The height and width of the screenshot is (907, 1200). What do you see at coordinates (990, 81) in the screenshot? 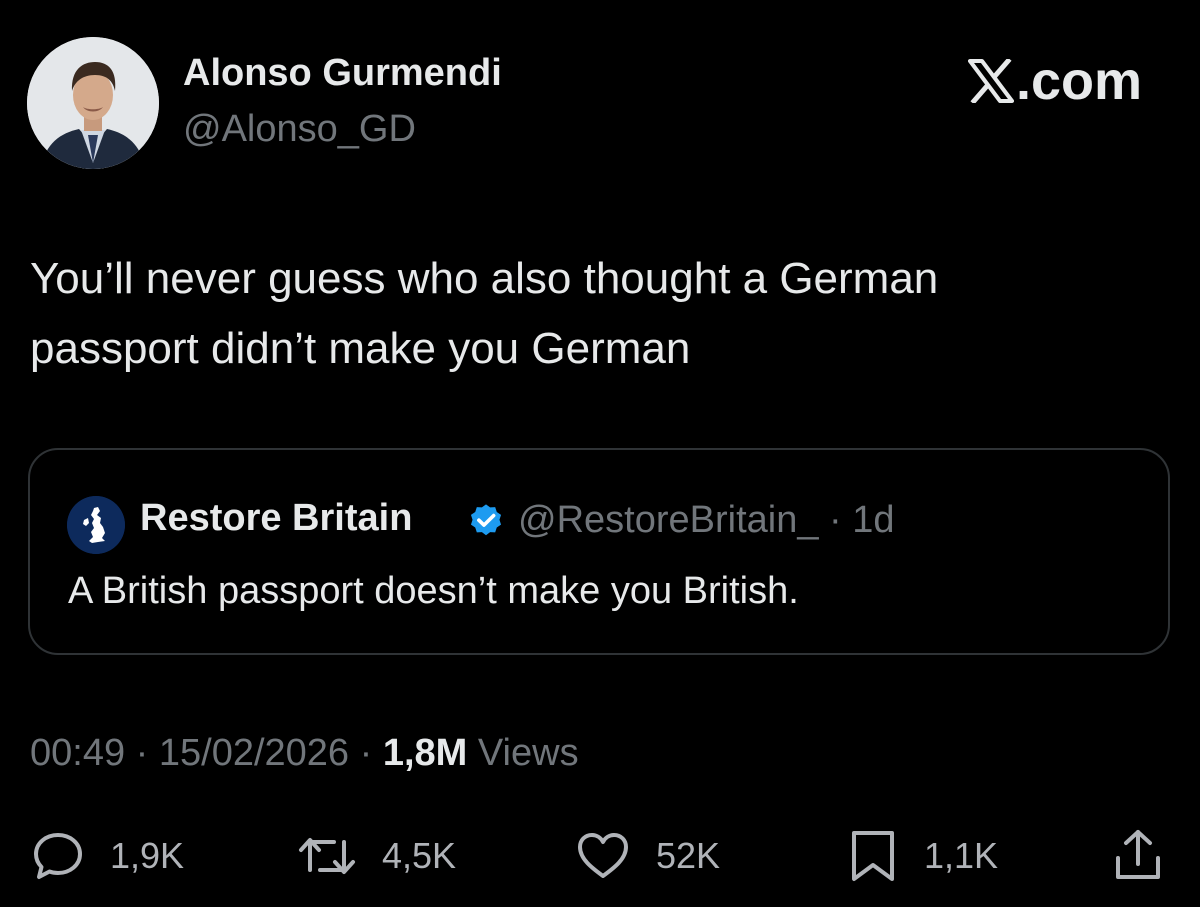
I see `x-logo-icon` at bounding box center [990, 81].